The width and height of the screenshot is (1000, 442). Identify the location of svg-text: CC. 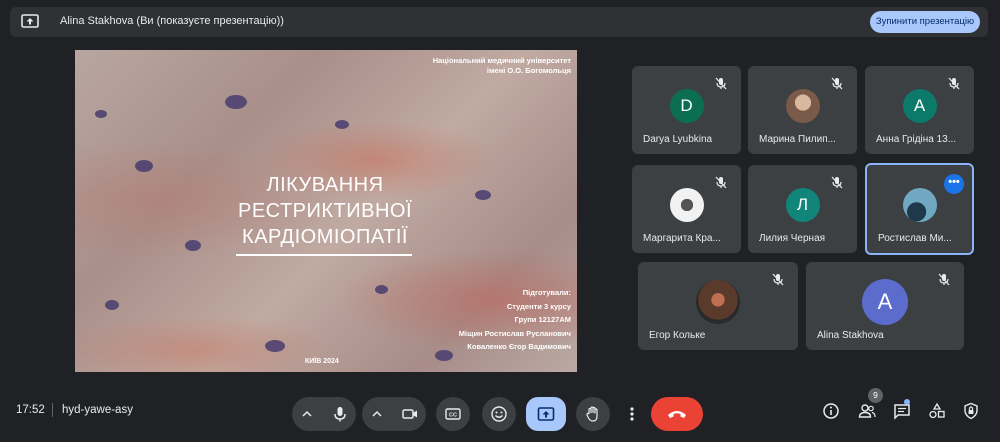
(453, 416).